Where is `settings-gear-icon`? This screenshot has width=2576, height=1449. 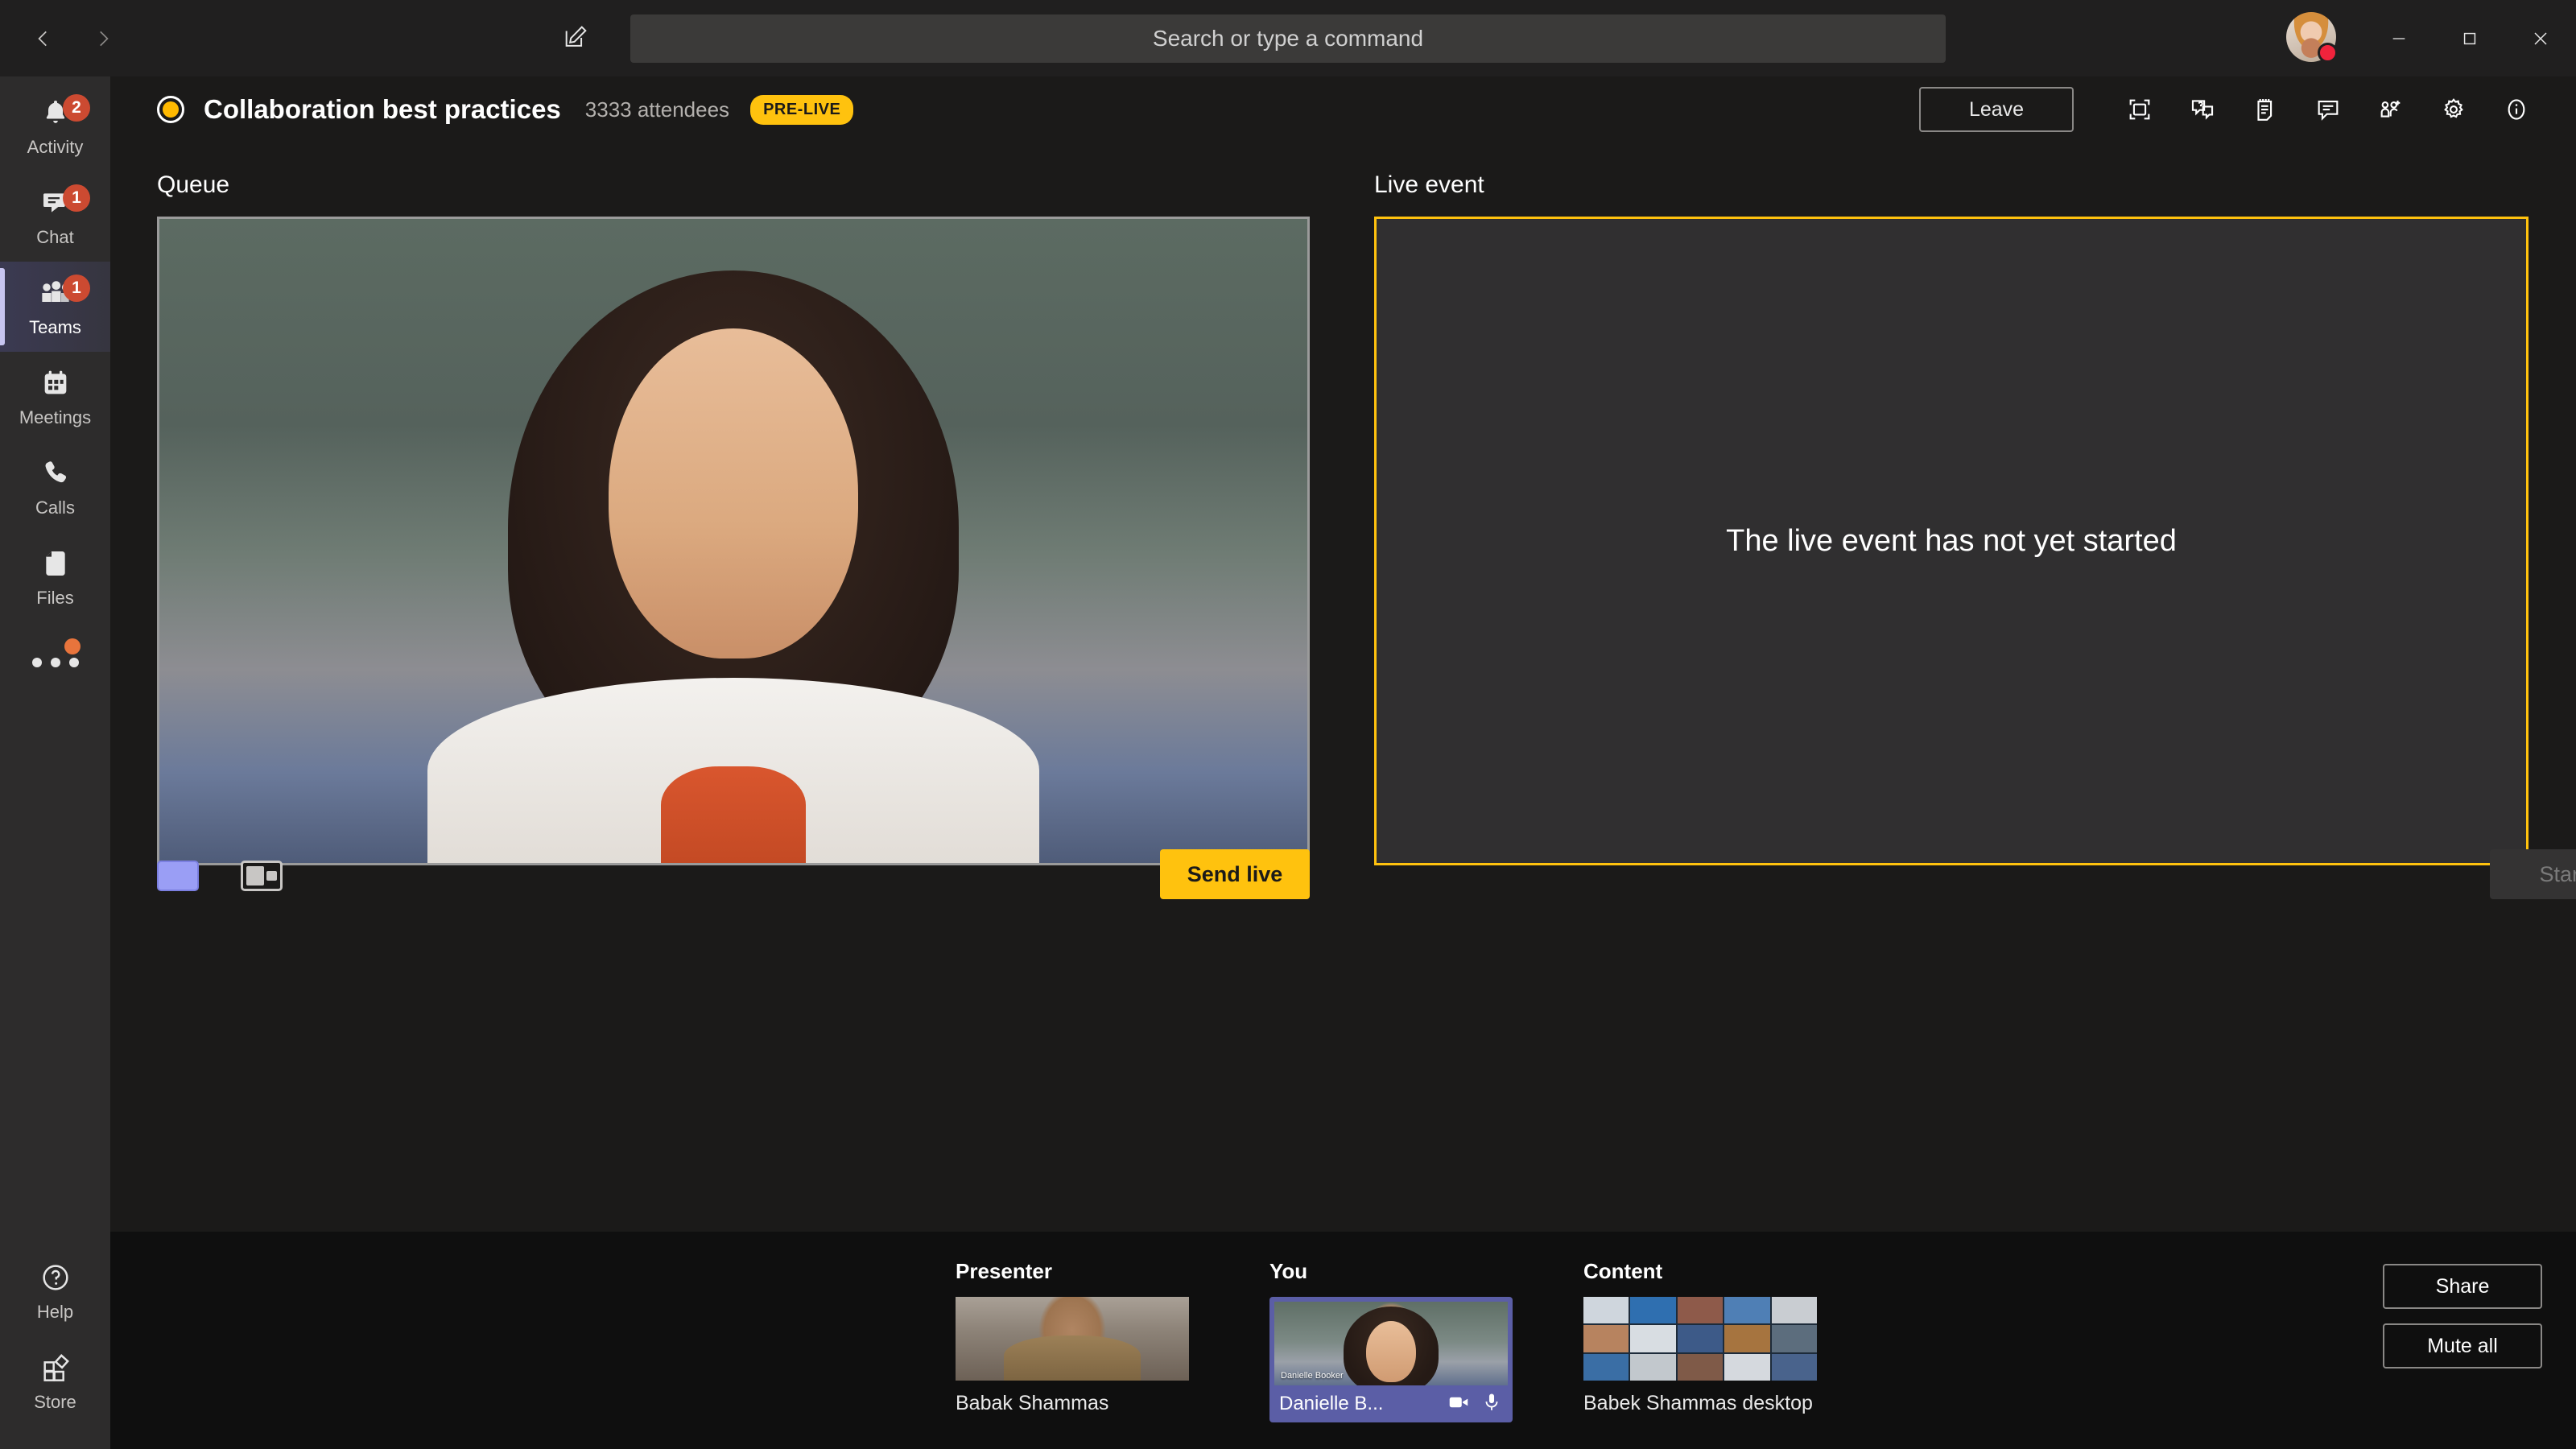 settings-gear-icon is located at coordinates (2453, 109).